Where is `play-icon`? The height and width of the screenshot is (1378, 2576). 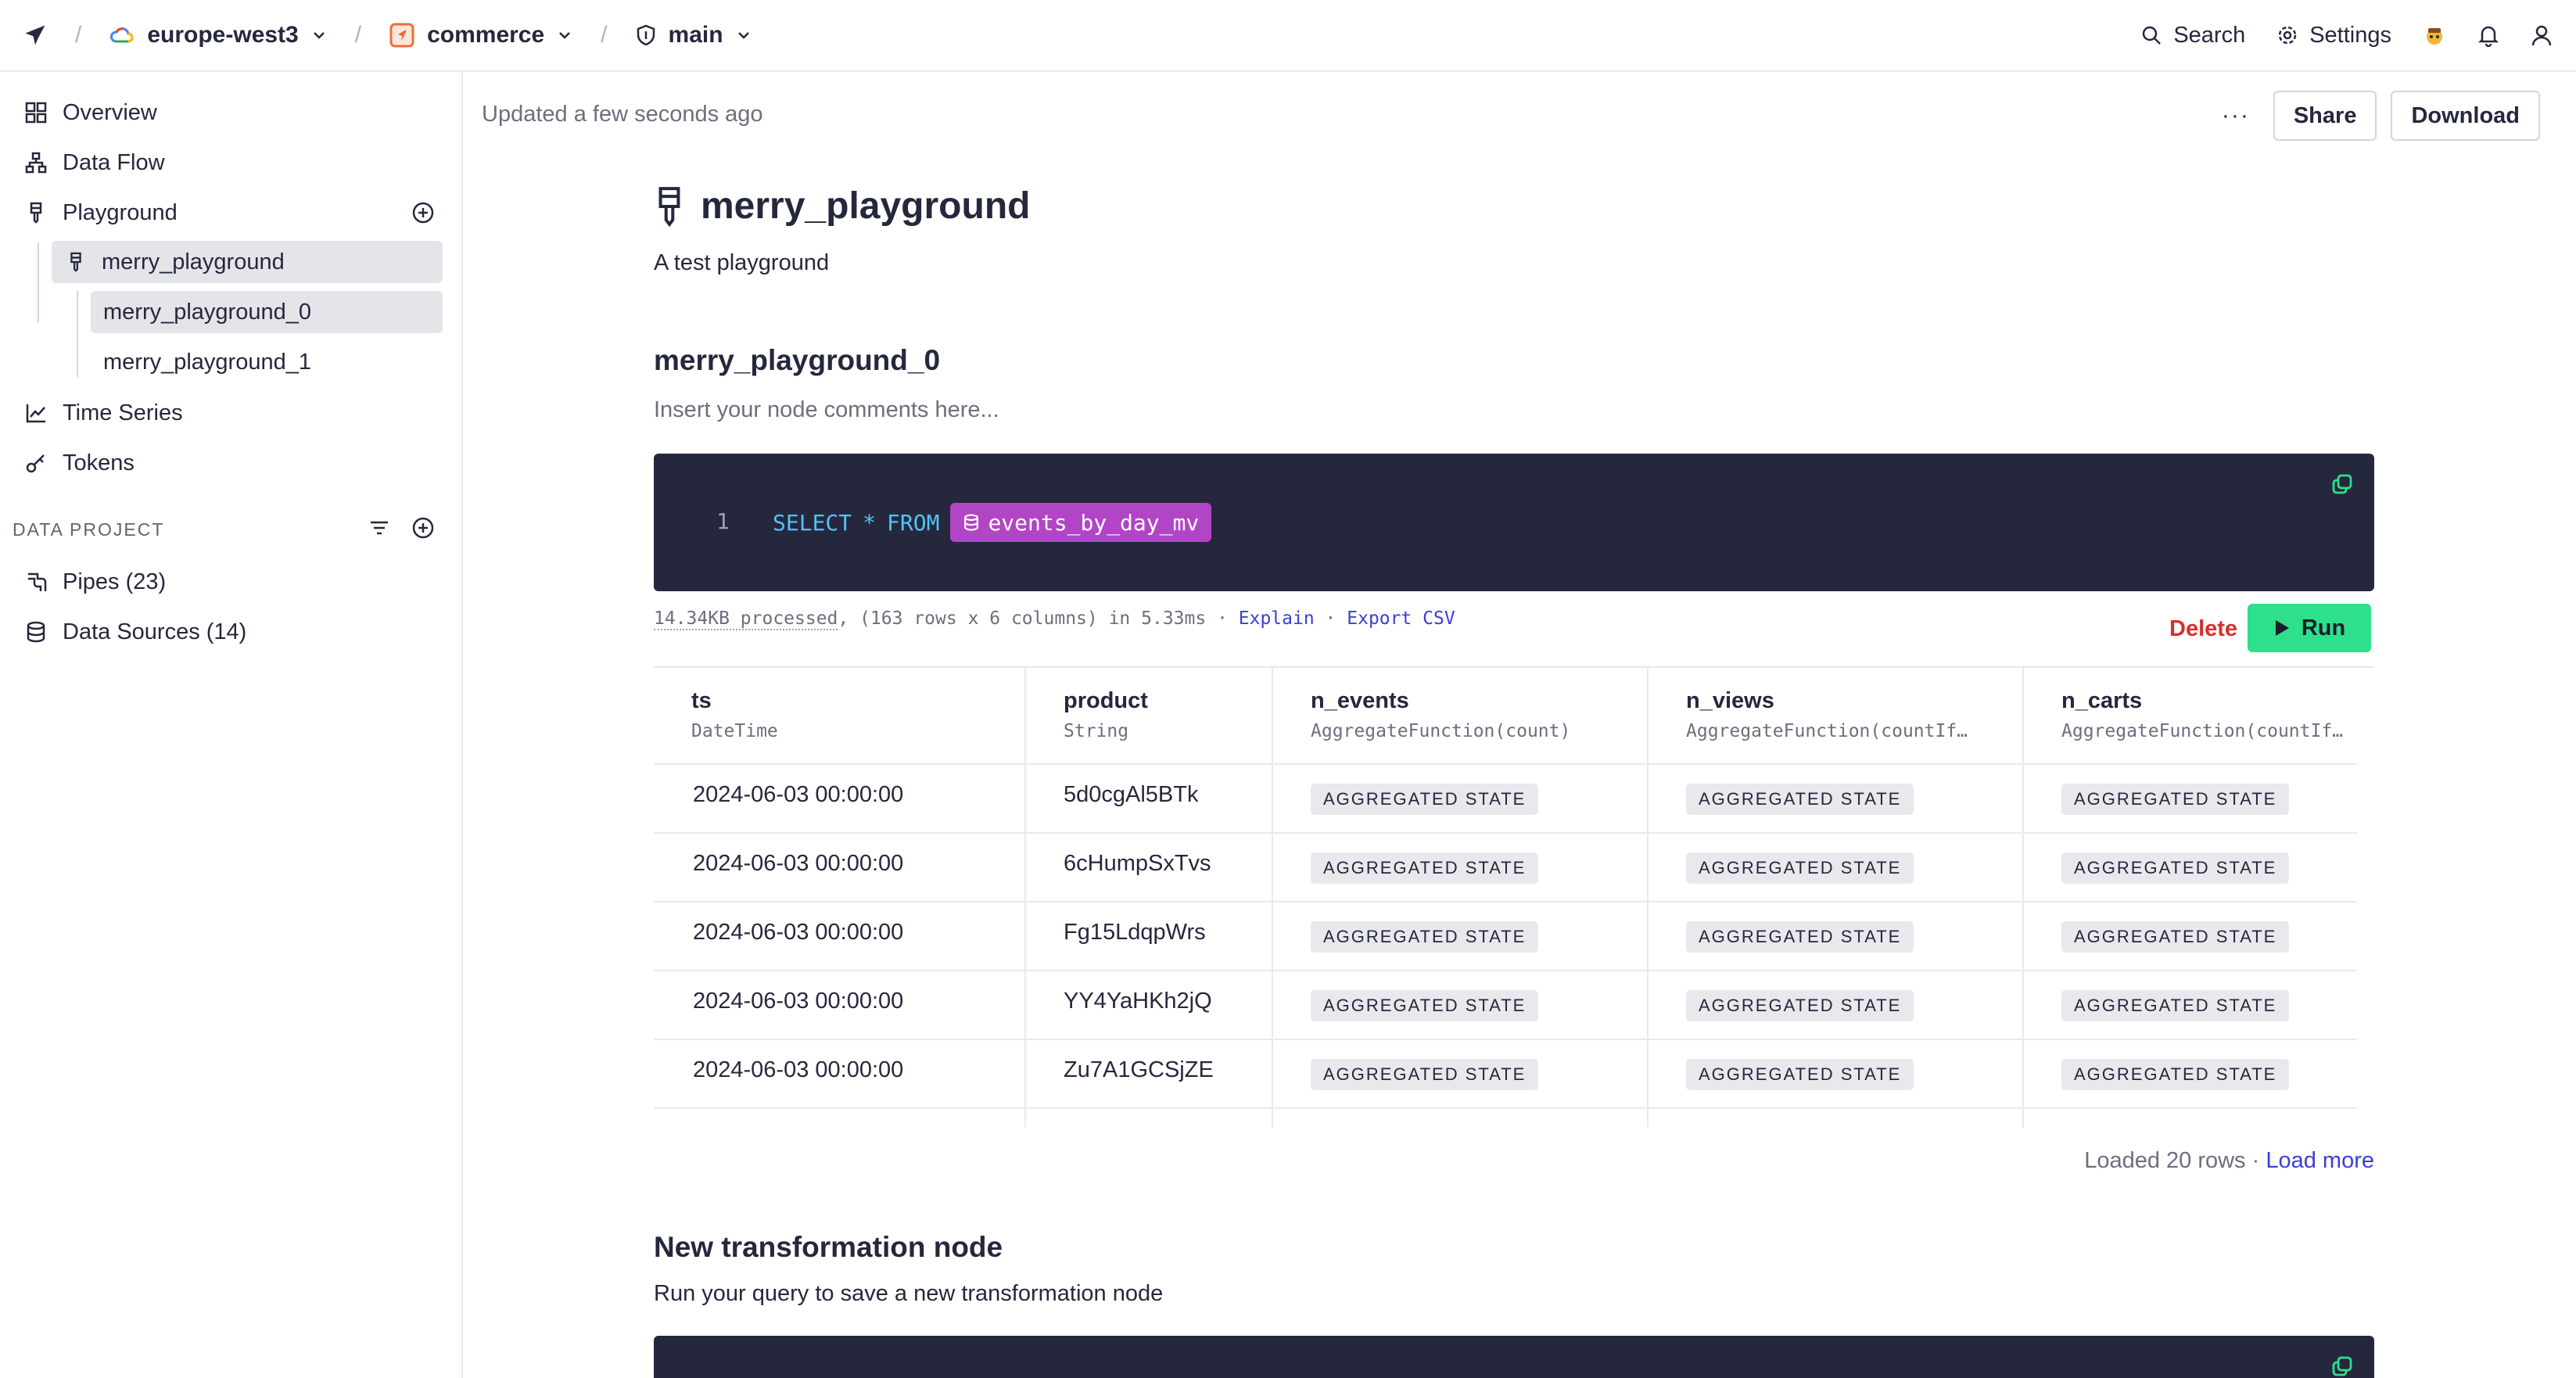
play-icon is located at coordinates (2282, 628).